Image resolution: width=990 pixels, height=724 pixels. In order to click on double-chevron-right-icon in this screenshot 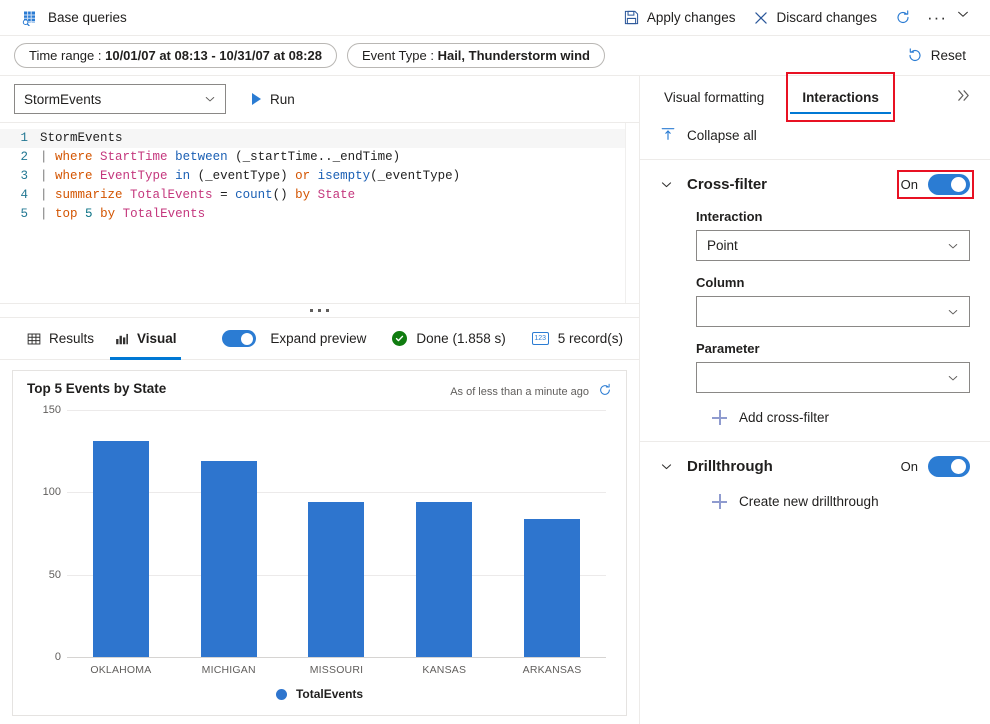, I will do `click(963, 97)`.